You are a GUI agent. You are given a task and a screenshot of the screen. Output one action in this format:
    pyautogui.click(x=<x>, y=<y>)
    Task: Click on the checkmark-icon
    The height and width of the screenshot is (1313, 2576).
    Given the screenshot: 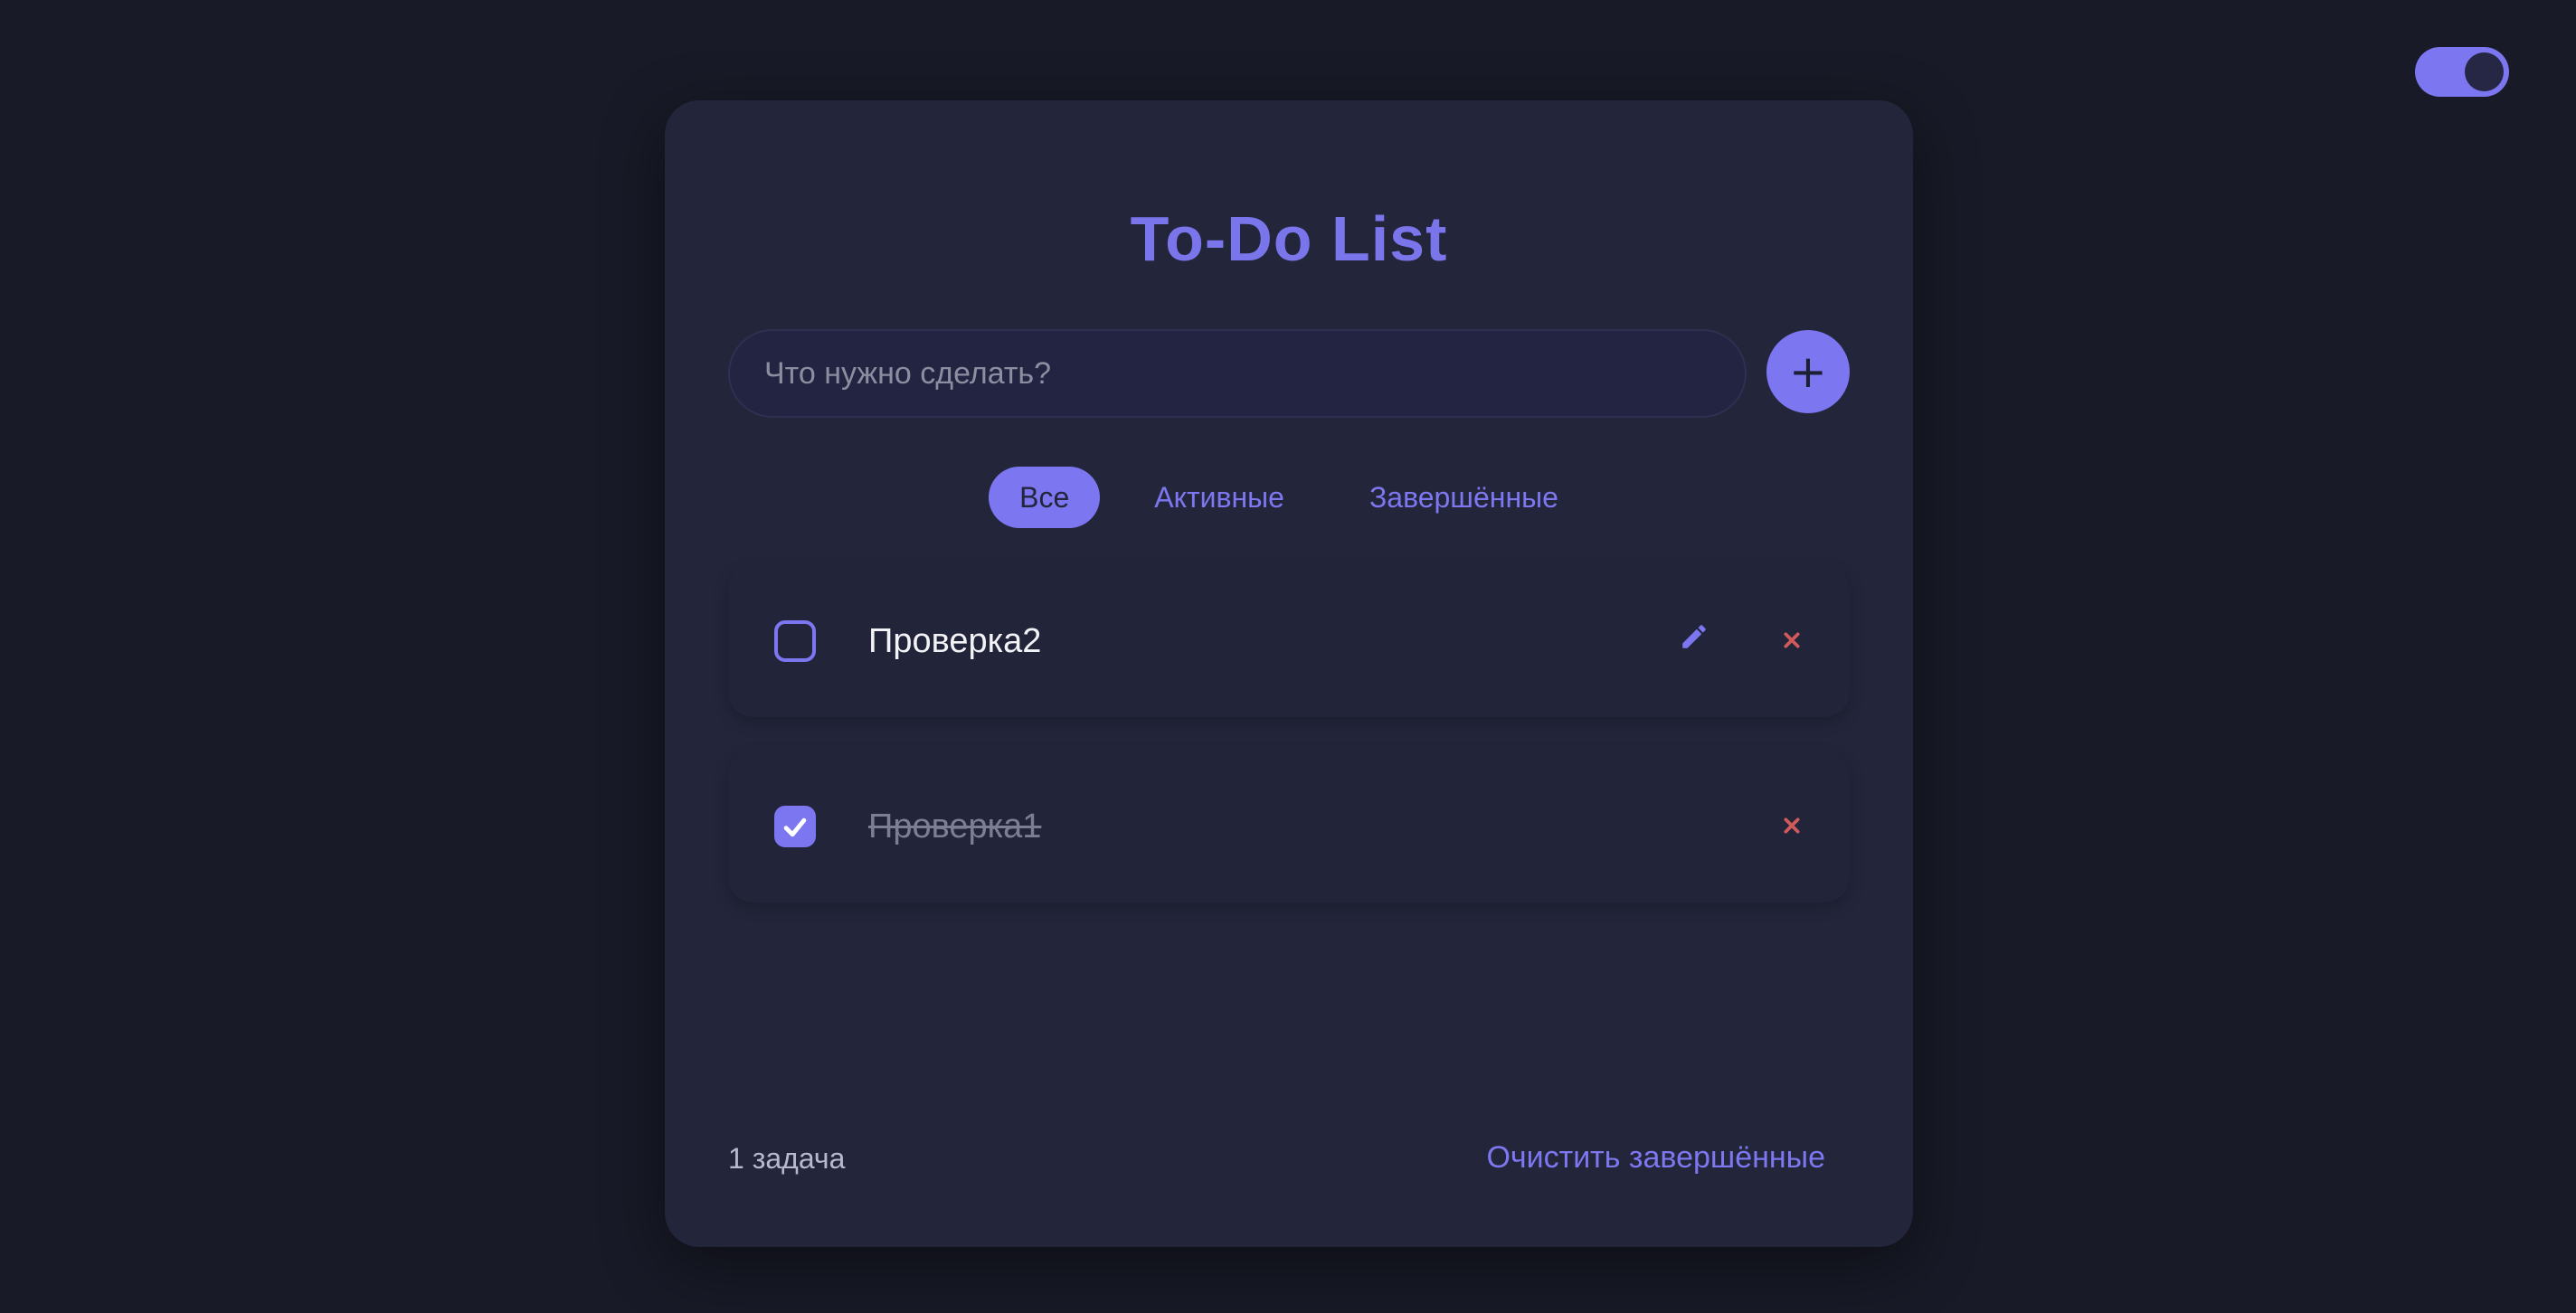 What is the action you would take?
    pyautogui.click(x=795, y=827)
    